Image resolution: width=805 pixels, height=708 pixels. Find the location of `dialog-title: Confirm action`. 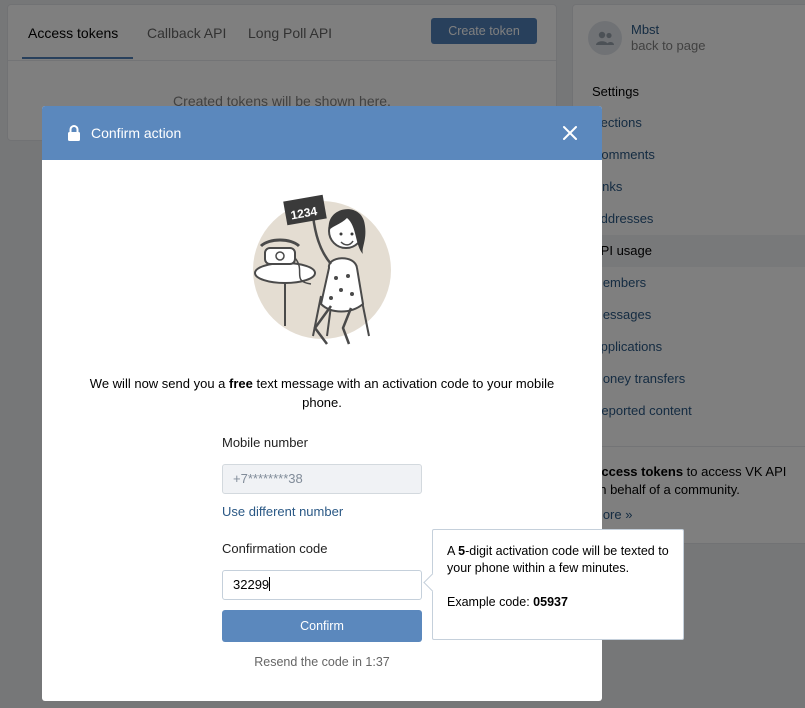

dialog-title: Confirm action is located at coordinates (136, 133).